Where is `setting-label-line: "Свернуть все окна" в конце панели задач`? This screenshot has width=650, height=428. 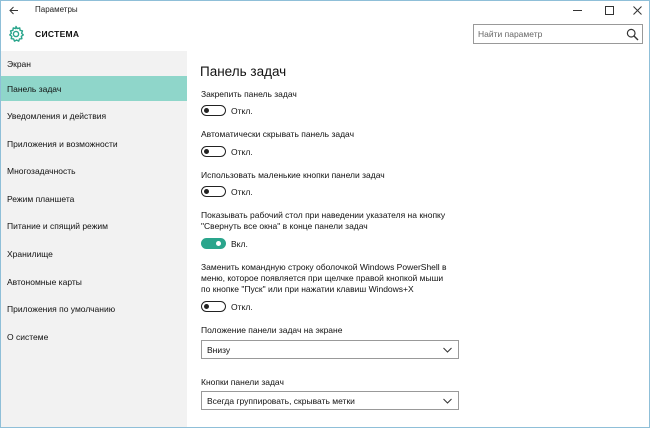
setting-label-line: "Свернуть все окна" в конце панели задач is located at coordinates (284, 226).